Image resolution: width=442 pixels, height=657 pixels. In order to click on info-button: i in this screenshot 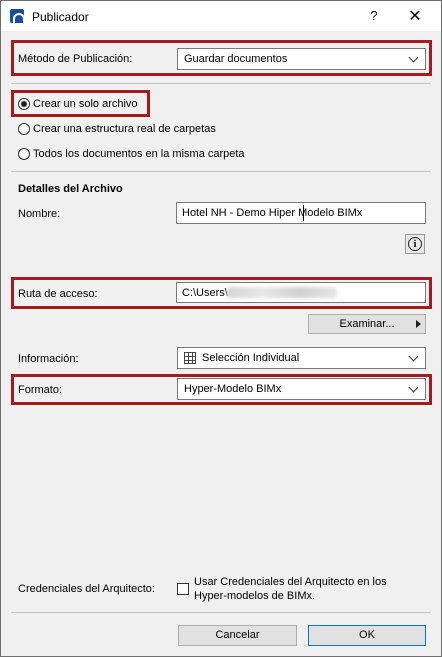, I will do `click(415, 244)`.